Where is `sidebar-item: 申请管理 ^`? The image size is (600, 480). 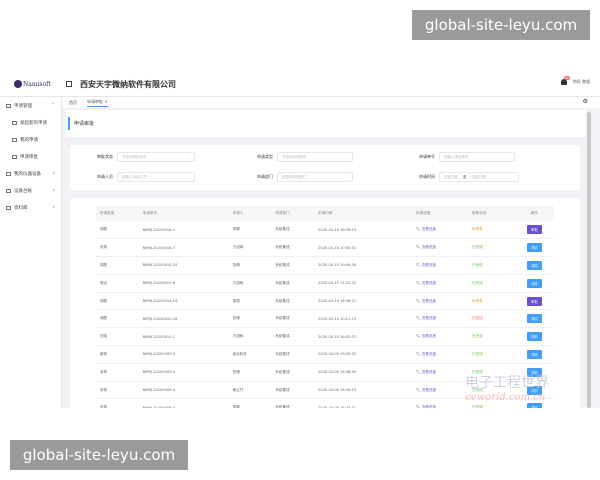
sidebar-item: 申请管理 ^ is located at coordinates (30, 105).